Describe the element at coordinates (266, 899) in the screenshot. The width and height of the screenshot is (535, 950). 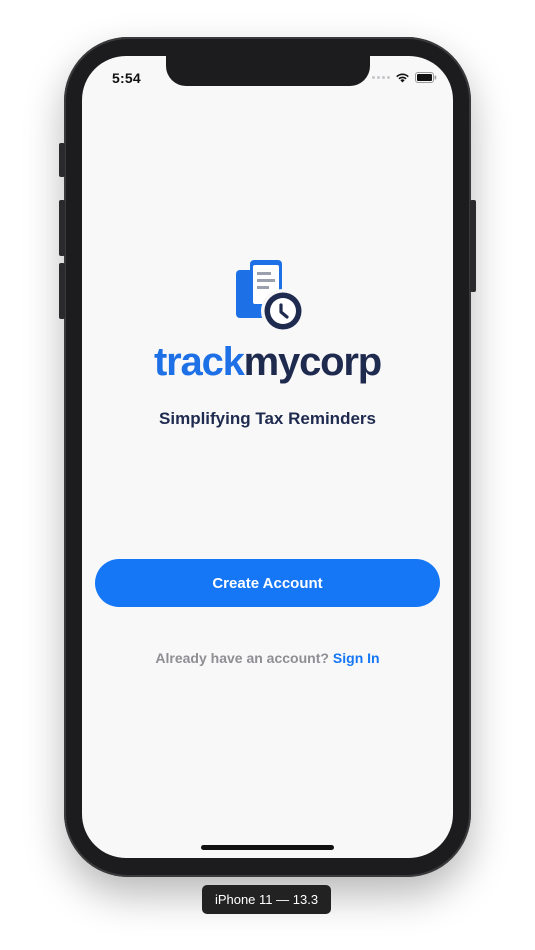
I see `device-label: iPhone 11 — 13.3` at that location.